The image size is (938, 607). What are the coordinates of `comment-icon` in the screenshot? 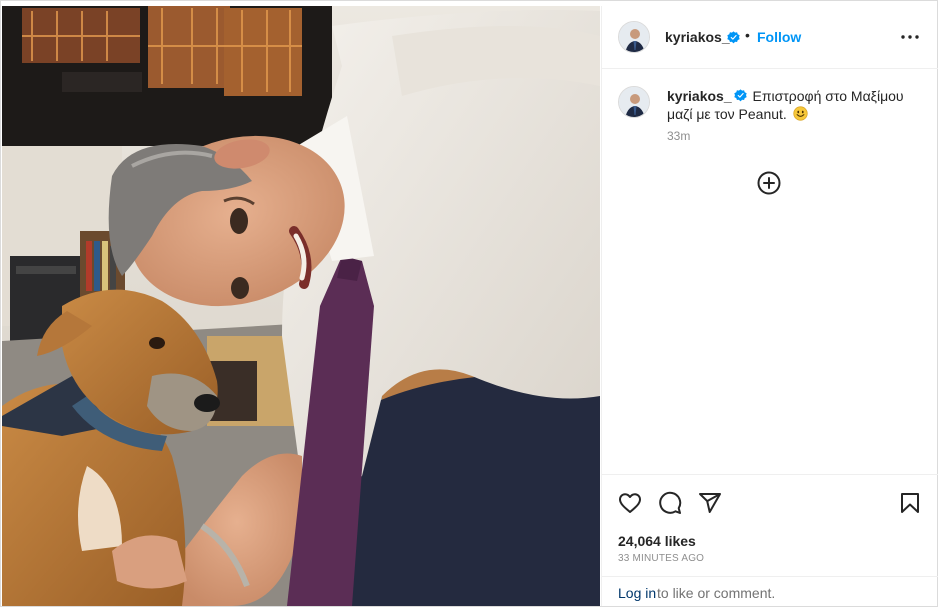 It's located at (670, 503).